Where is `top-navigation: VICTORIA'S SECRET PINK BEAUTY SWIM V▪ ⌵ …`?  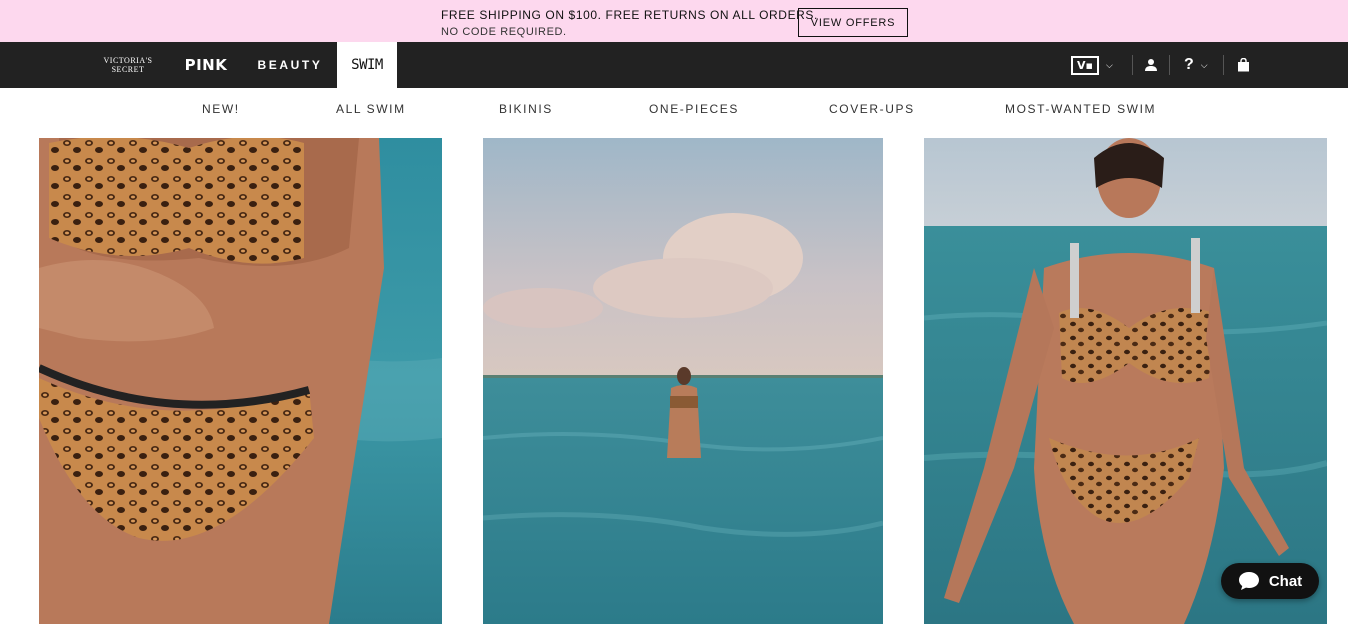
top-navigation: VICTORIA'S SECRET PINK BEAUTY SWIM V▪ ⌵ … is located at coordinates (674, 65).